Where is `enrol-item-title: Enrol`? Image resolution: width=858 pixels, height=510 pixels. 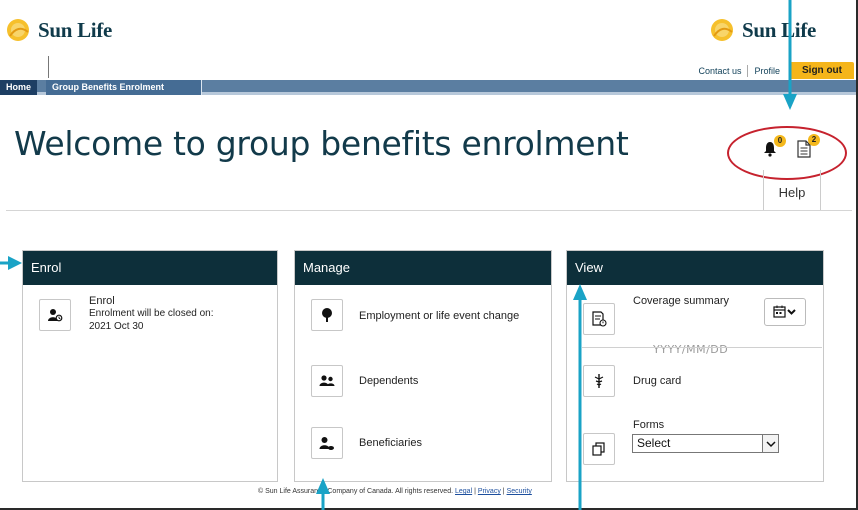 enrol-item-title: Enrol is located at coordinates (102, 301).